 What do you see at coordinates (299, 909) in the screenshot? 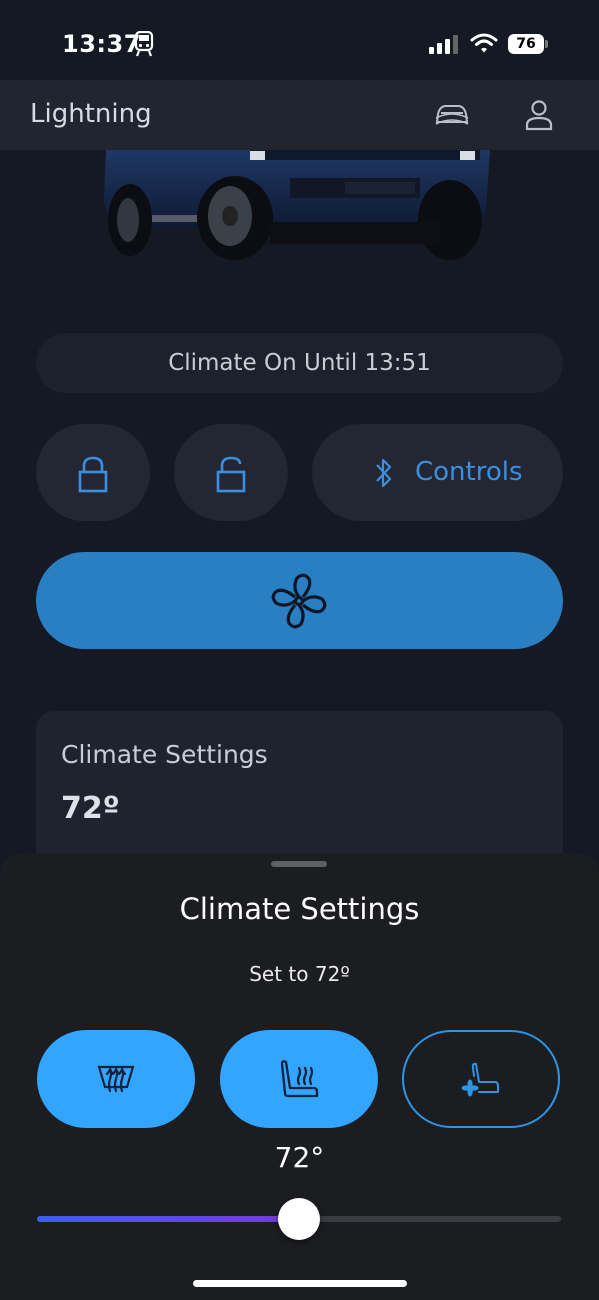
I see `sheet-title: Climate Settings` at bounding box center [299, 909].